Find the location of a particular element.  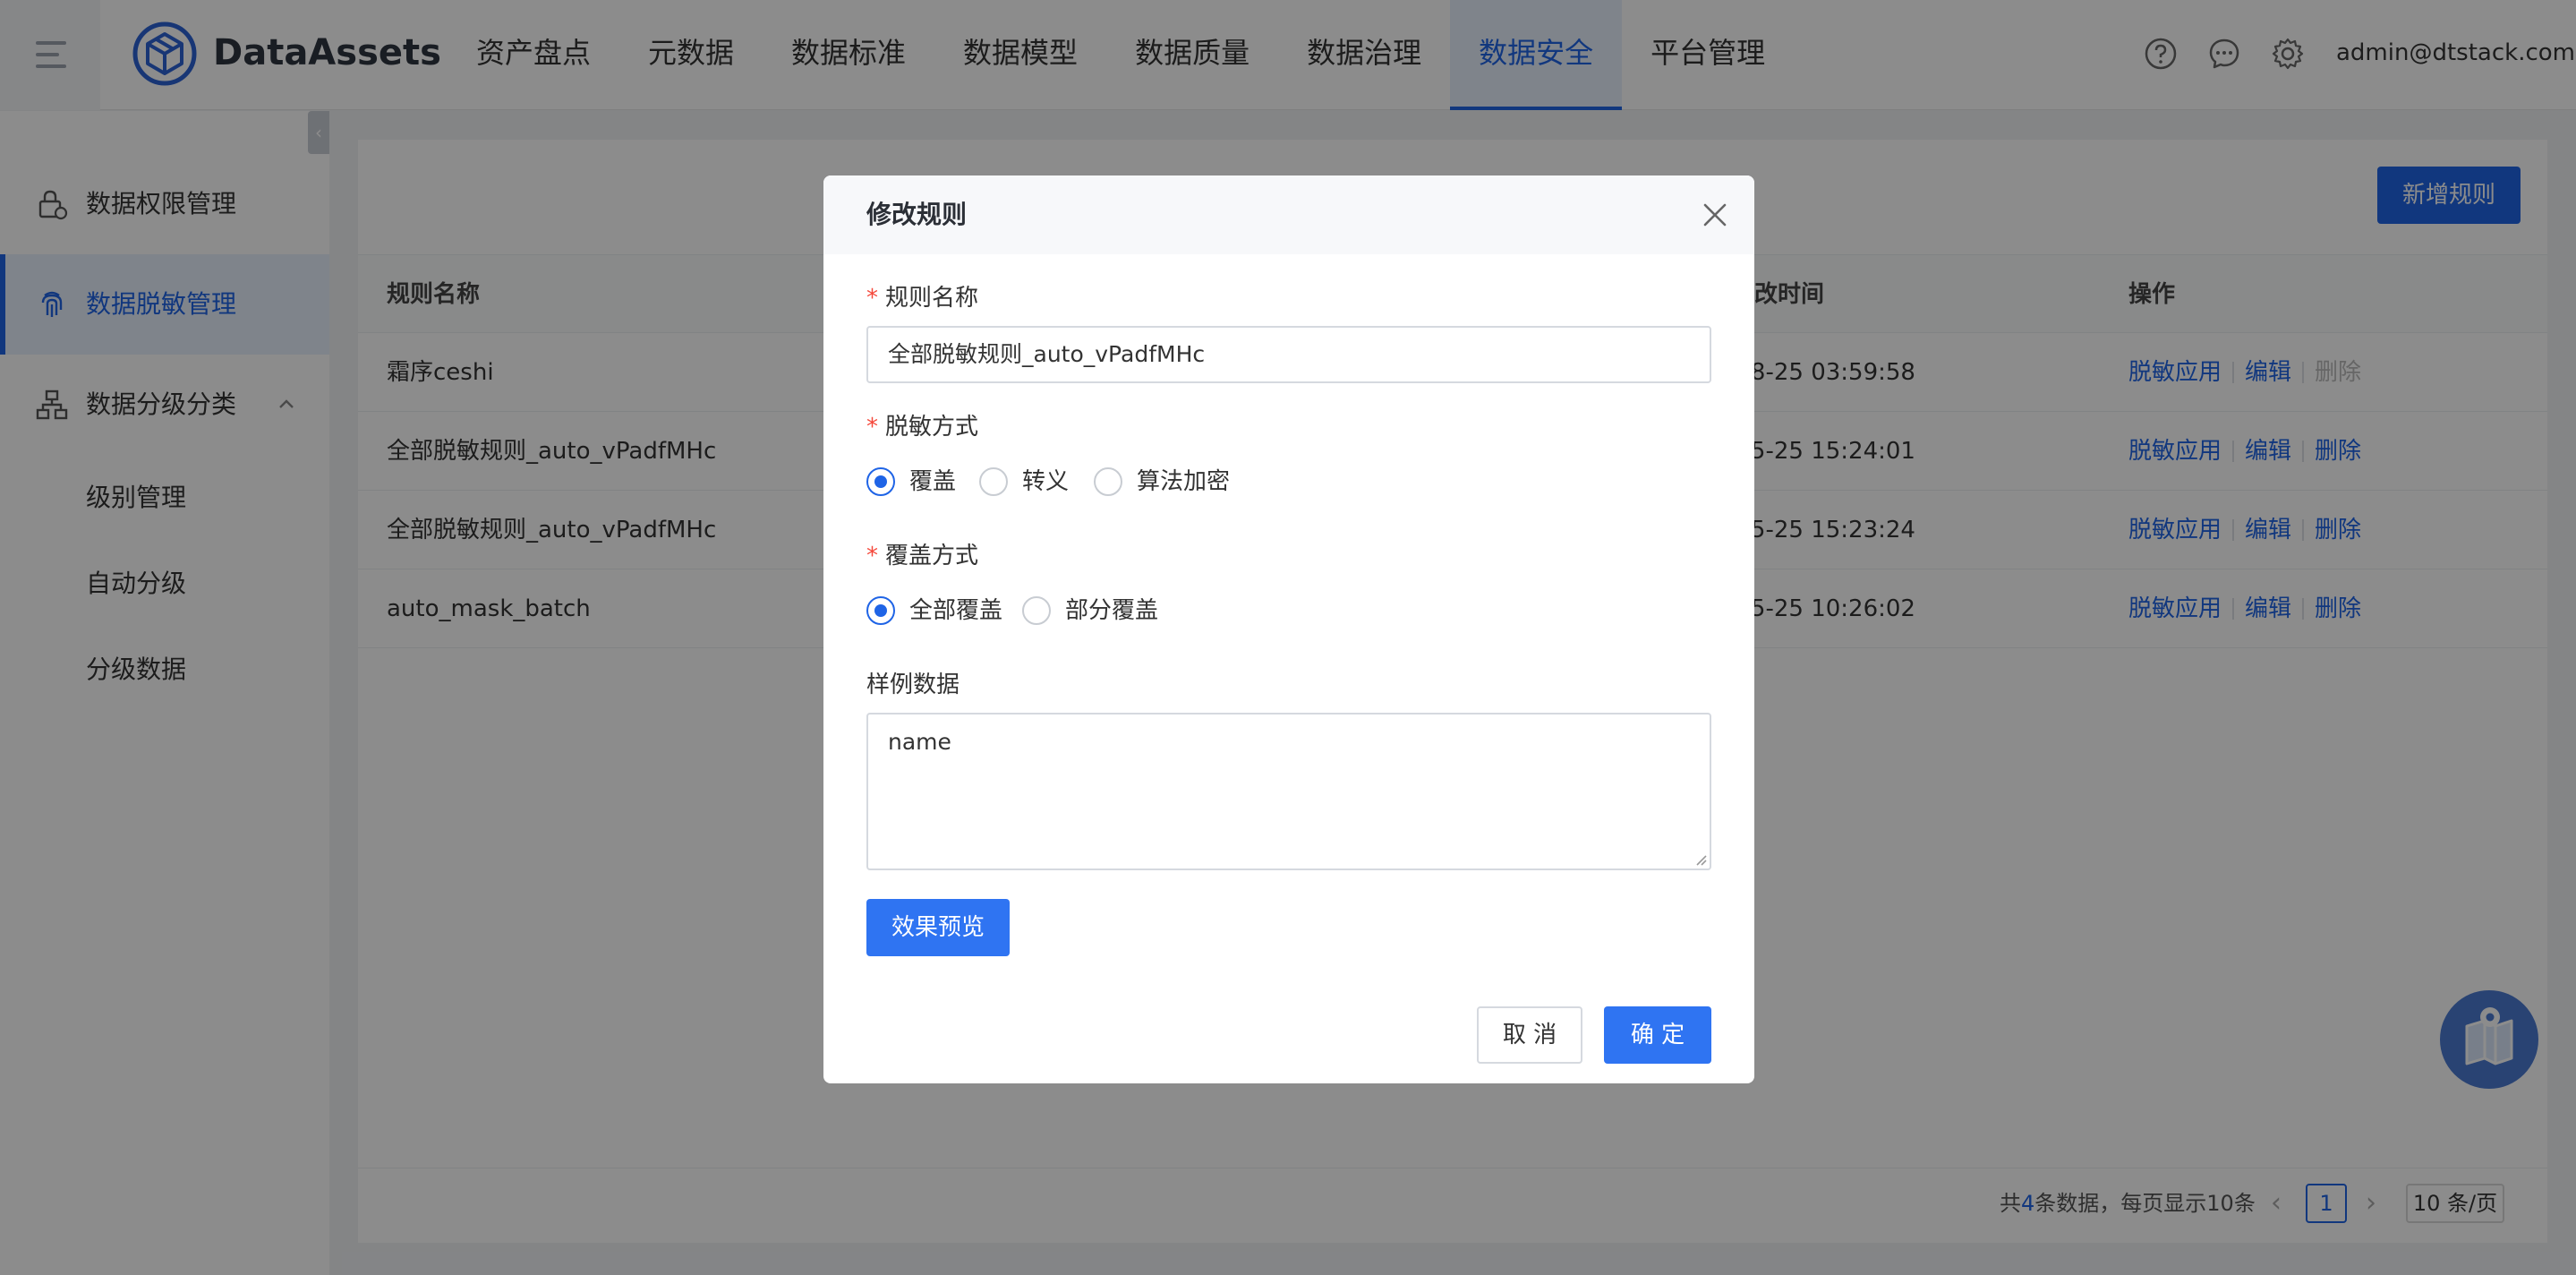

radio-full-cover: 全部覆盖 is located at coordinates (938, 611).